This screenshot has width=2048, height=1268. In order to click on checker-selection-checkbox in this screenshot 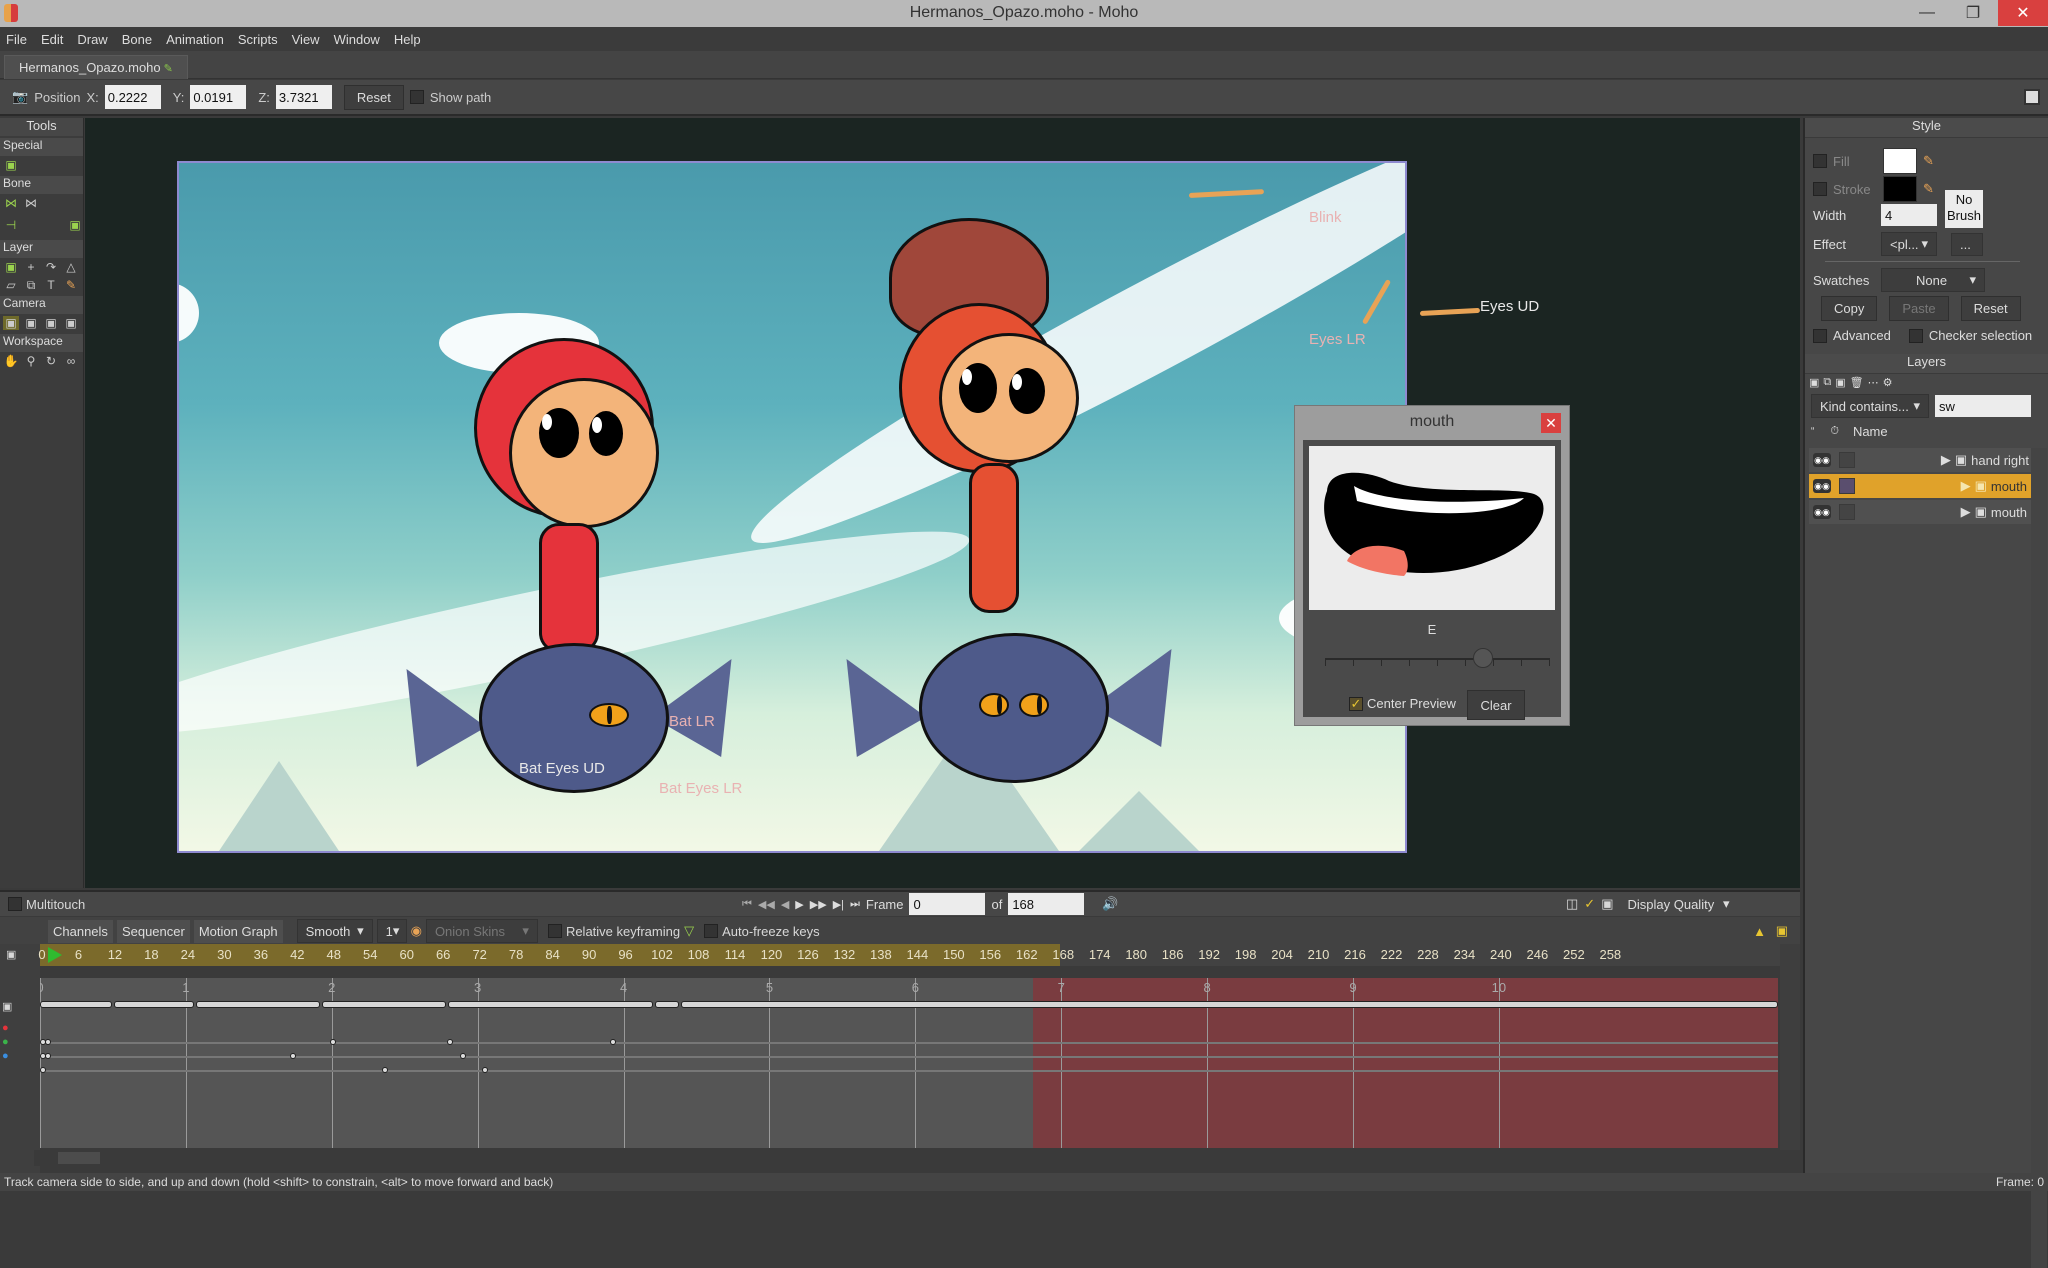, I will do `click(1915, 335)`.